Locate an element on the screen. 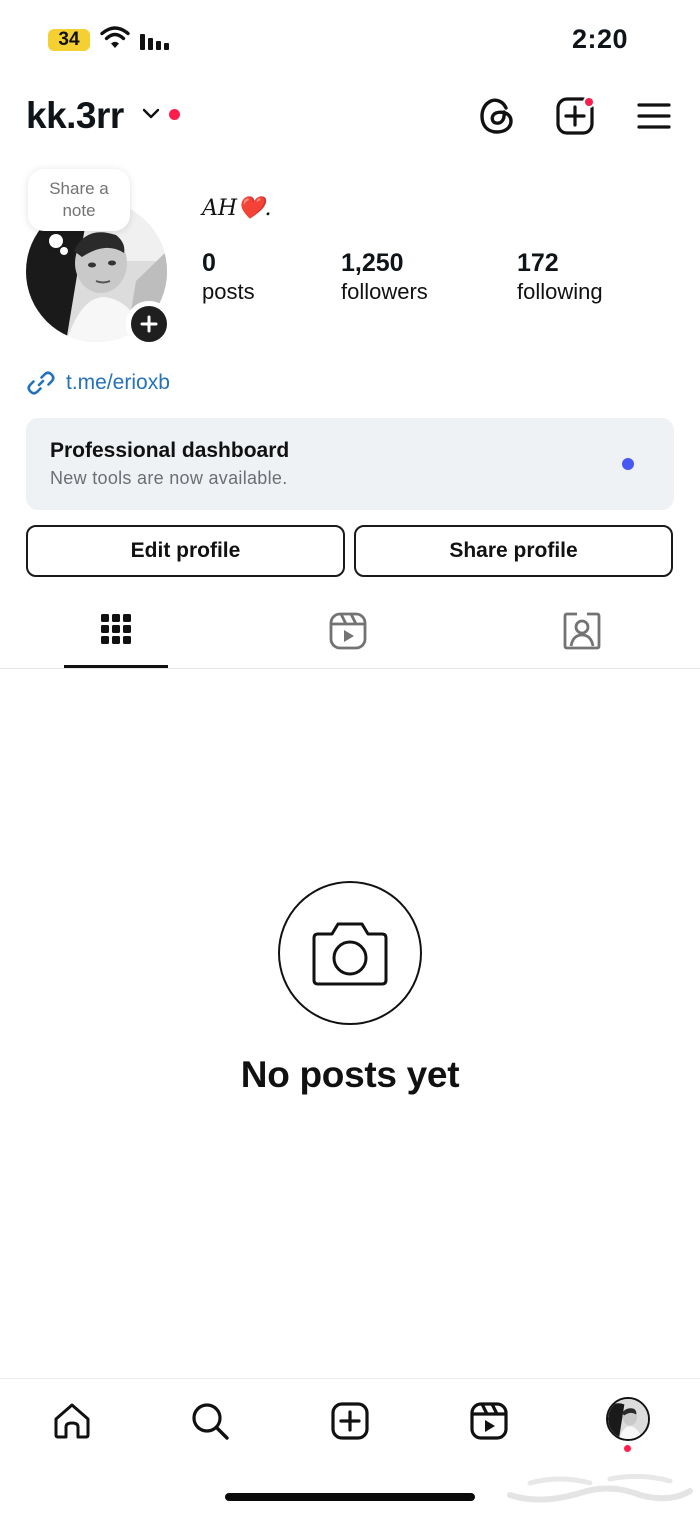 This screenshot has width=700, height=1514. plus-icon is located at coordinates (149, 324).